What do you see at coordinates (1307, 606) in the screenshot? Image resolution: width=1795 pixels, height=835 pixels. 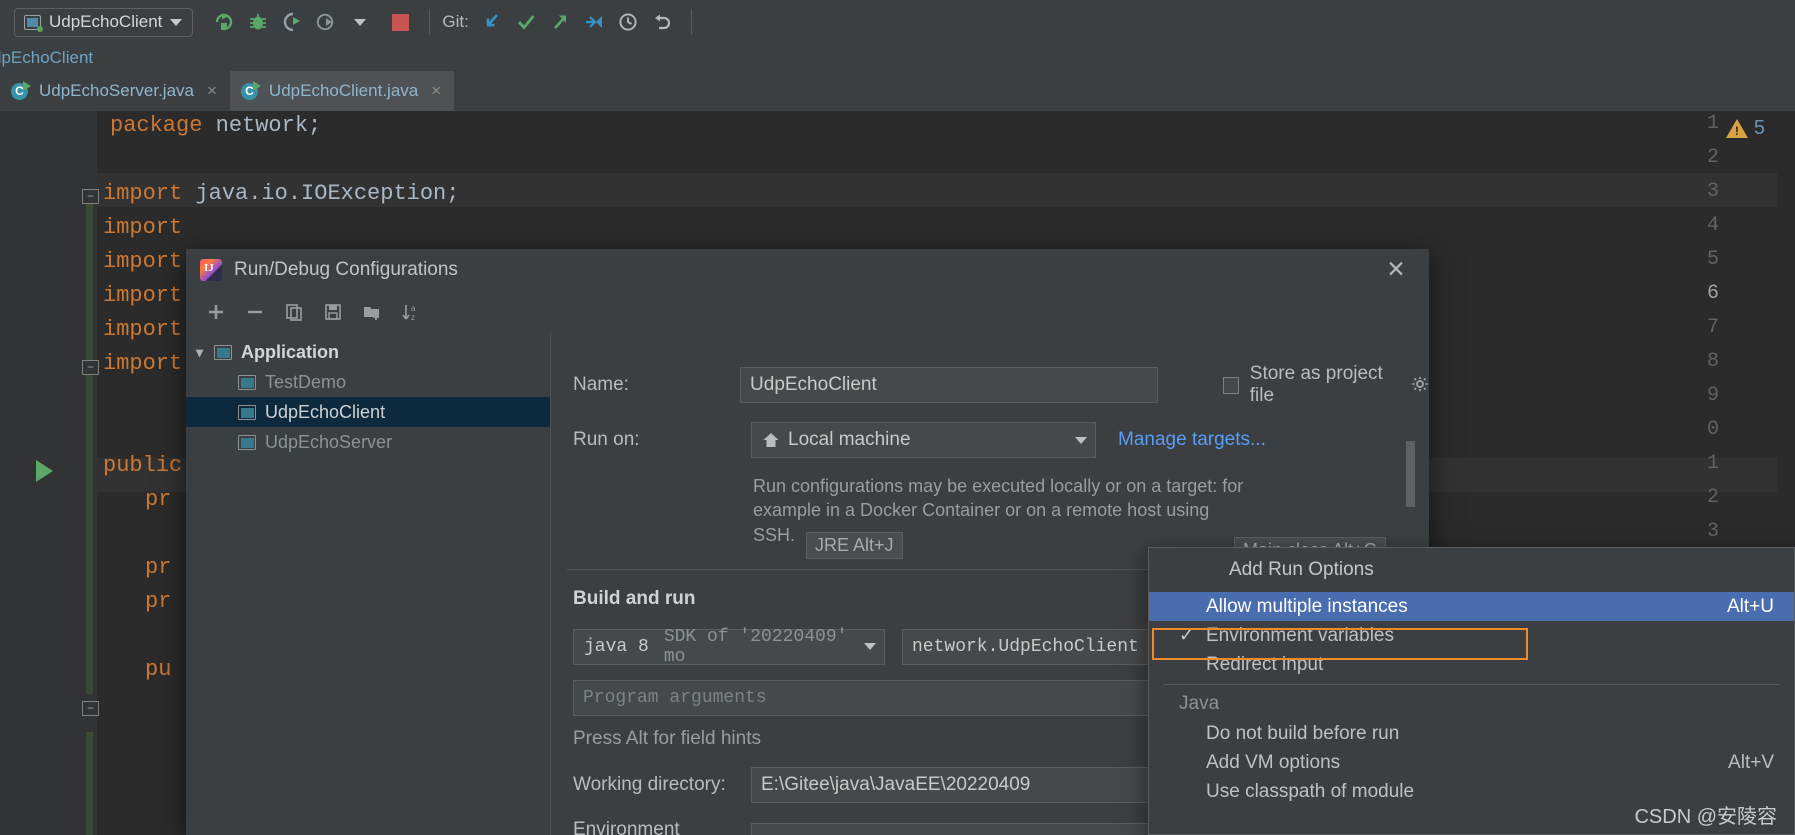 I see `menu-item-label: Allow multiple instances` at bounding box center [1307, 606].